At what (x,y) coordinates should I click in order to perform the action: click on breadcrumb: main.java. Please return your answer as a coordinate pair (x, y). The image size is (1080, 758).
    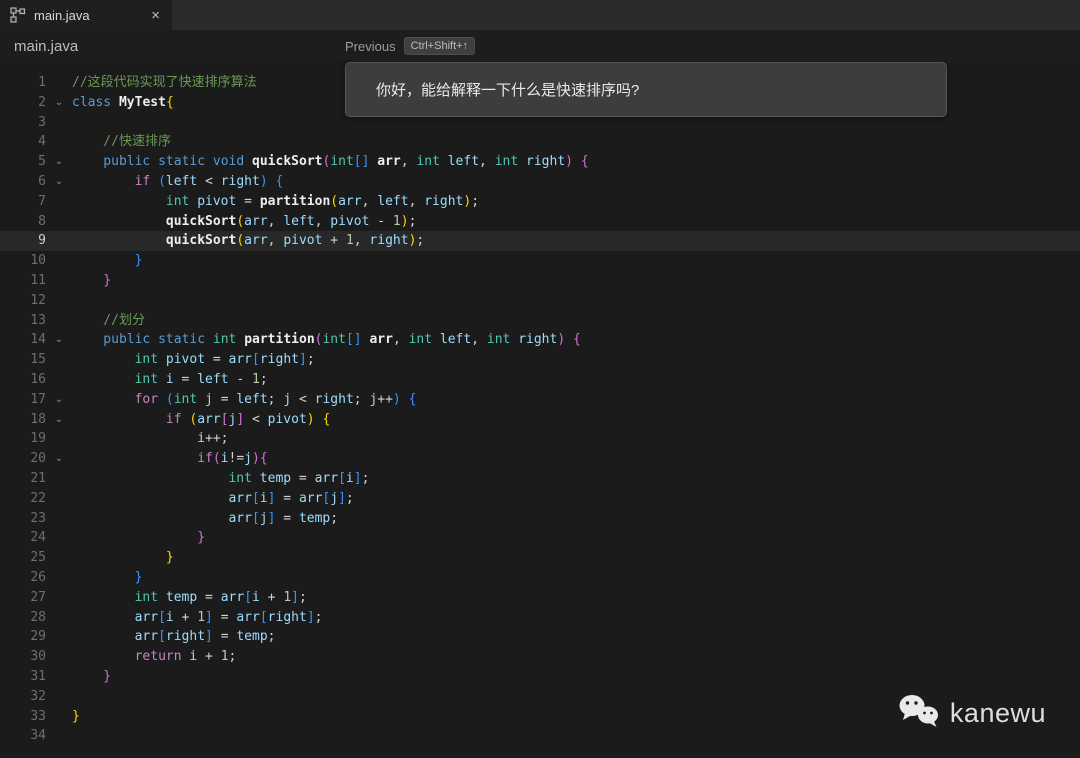
    Looking at the image, I should click on (39, 46).